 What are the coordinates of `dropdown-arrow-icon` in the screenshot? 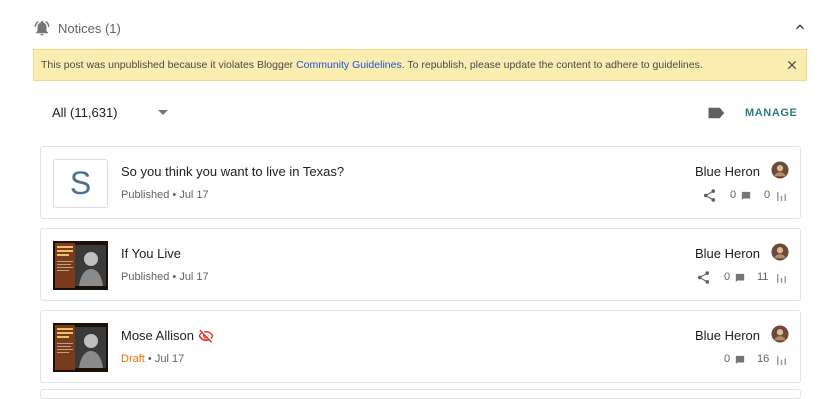 It's located at (163, 112).